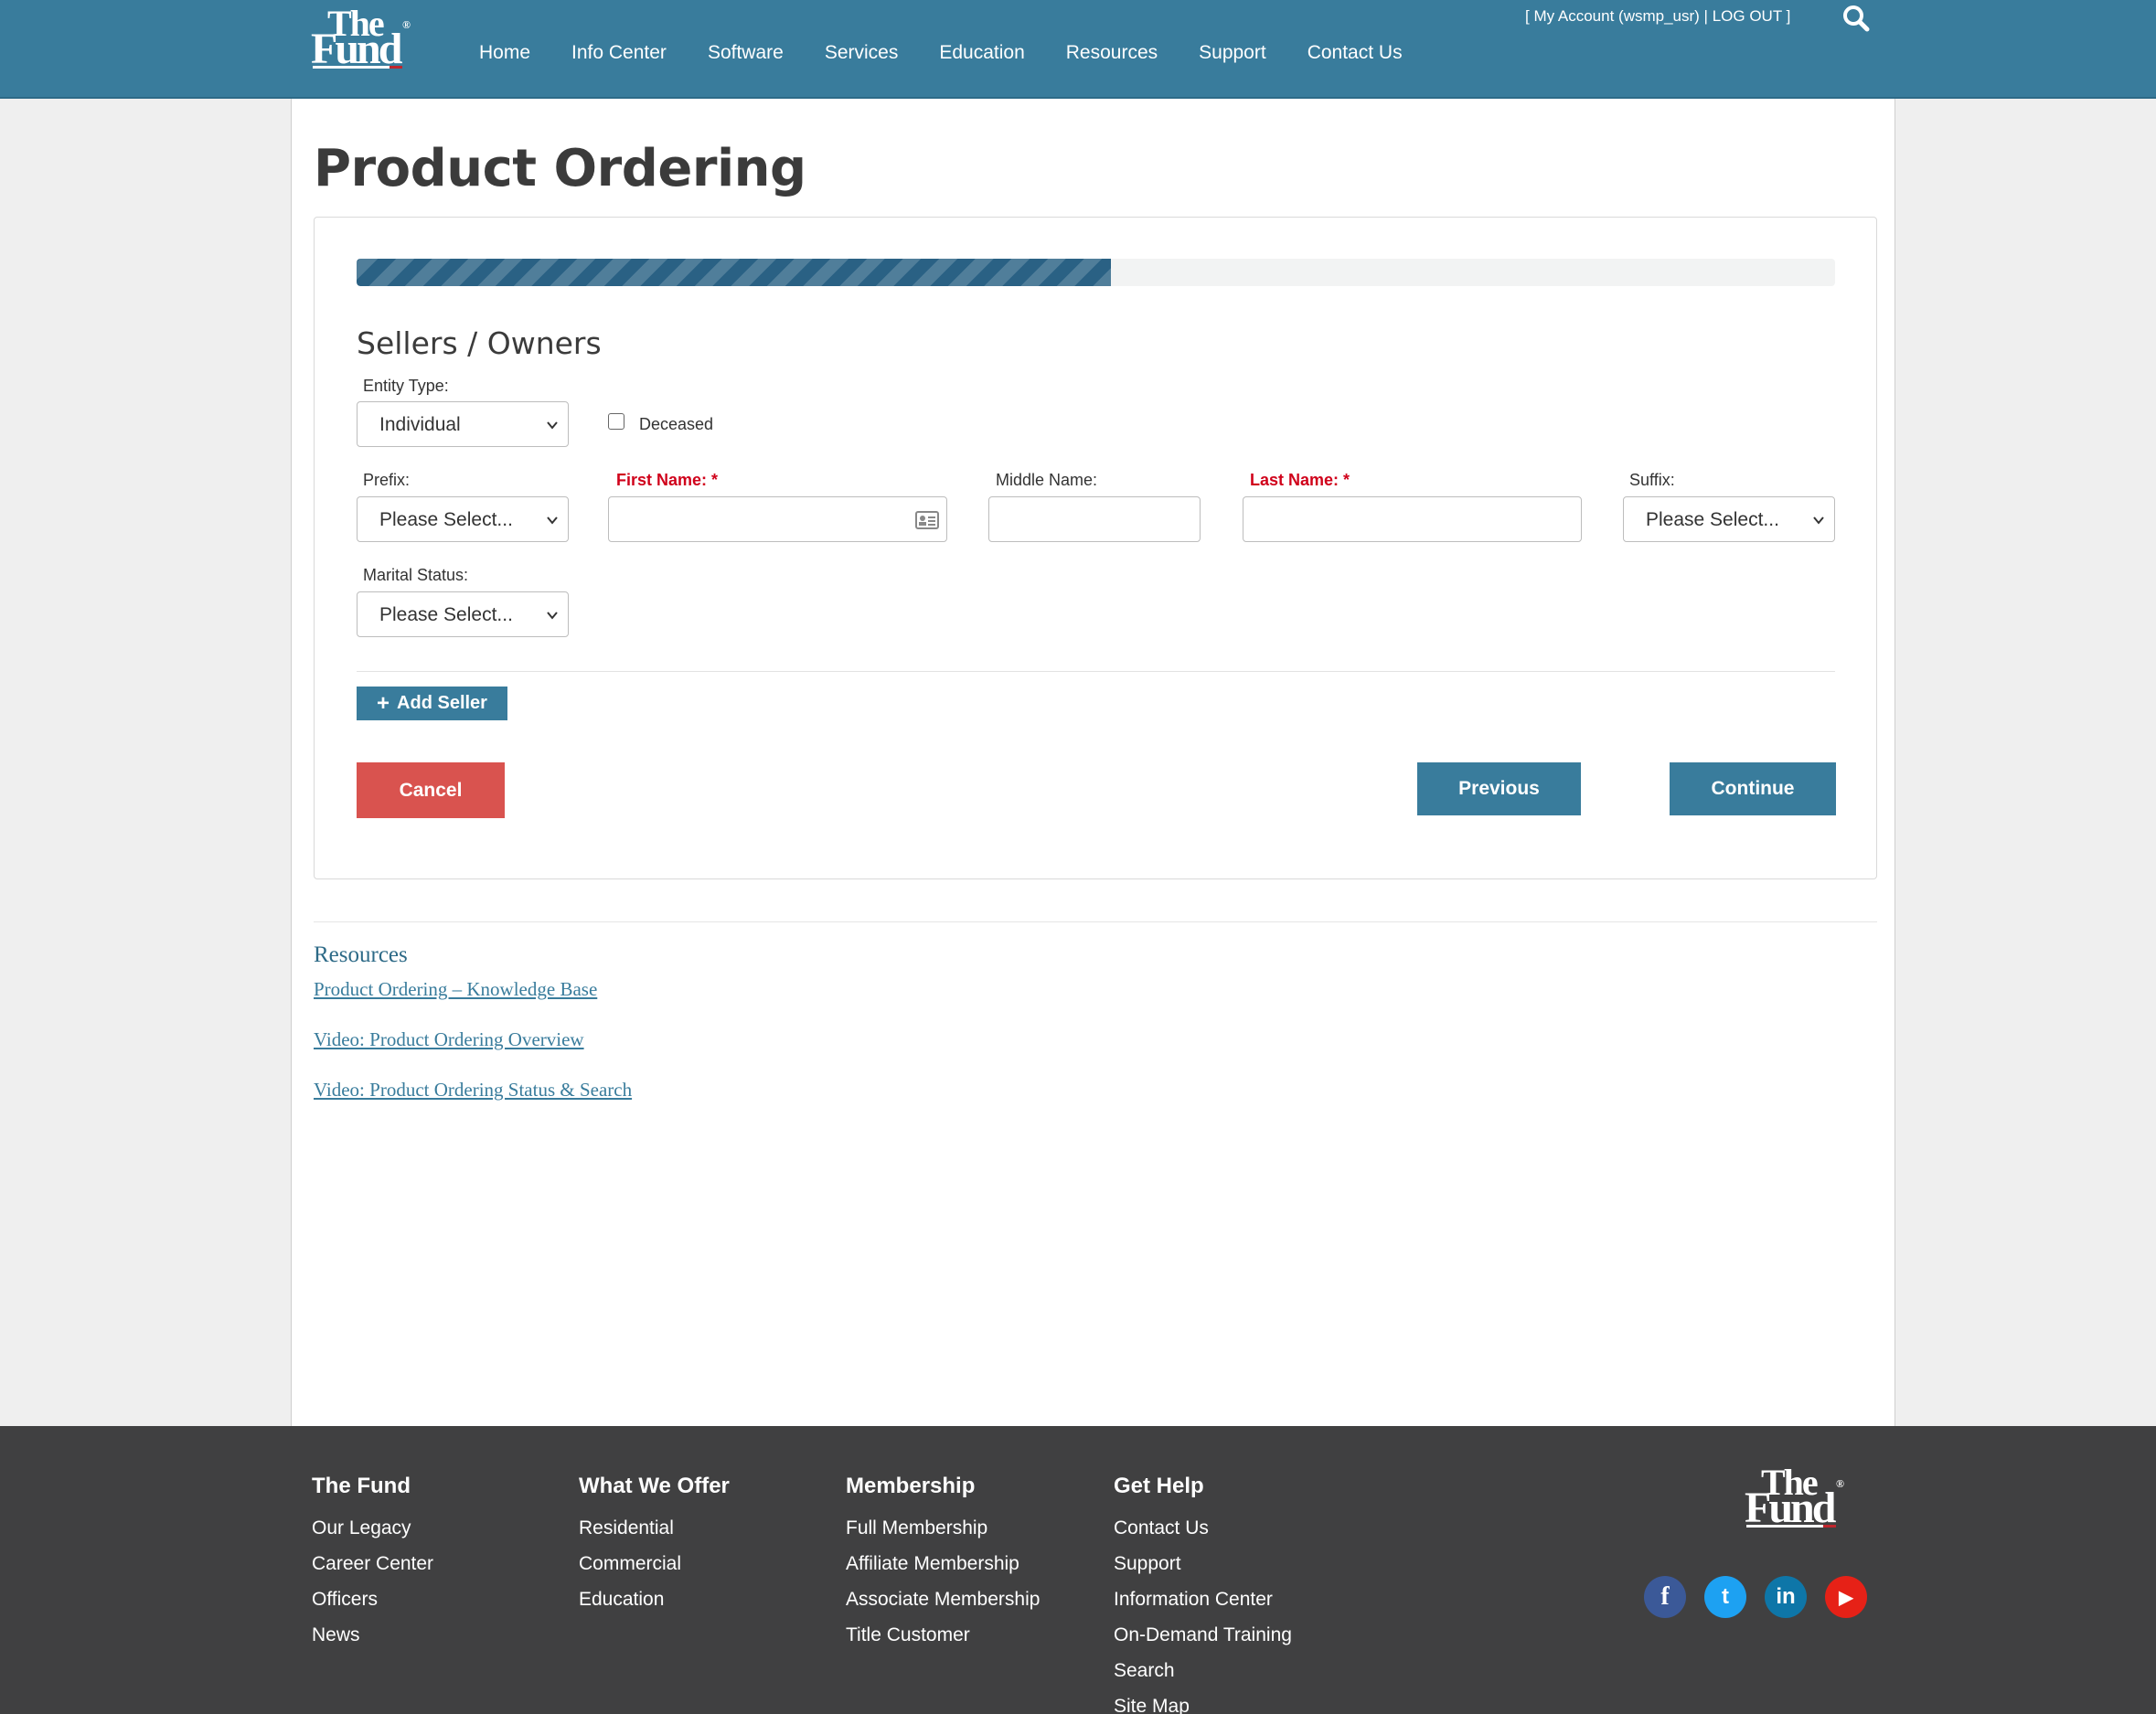 This screenshot has height=1714, width=2156. What do you see at coordinates (862, 54) in the screenshot?
I see `nav-services: Services` at bounding box center [862, 54].